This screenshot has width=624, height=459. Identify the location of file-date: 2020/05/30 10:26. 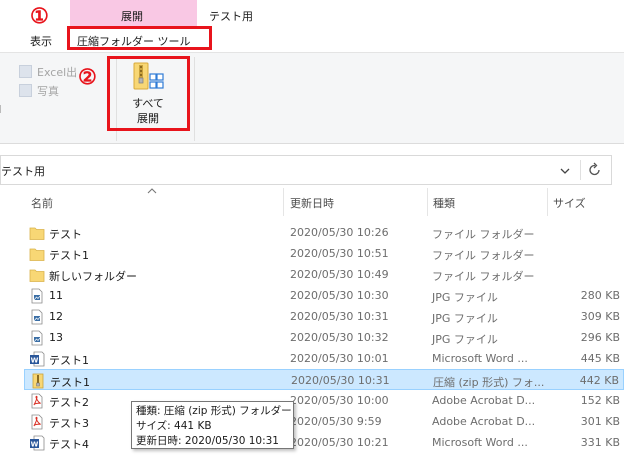
(339, 232).